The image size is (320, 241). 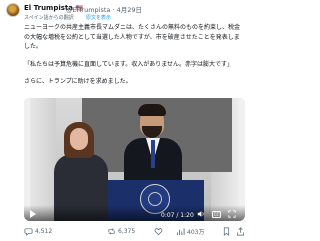 I want to click on tweet-paragraph: さらに、トランプに助けを求めました。, so click(x=78, y=81).